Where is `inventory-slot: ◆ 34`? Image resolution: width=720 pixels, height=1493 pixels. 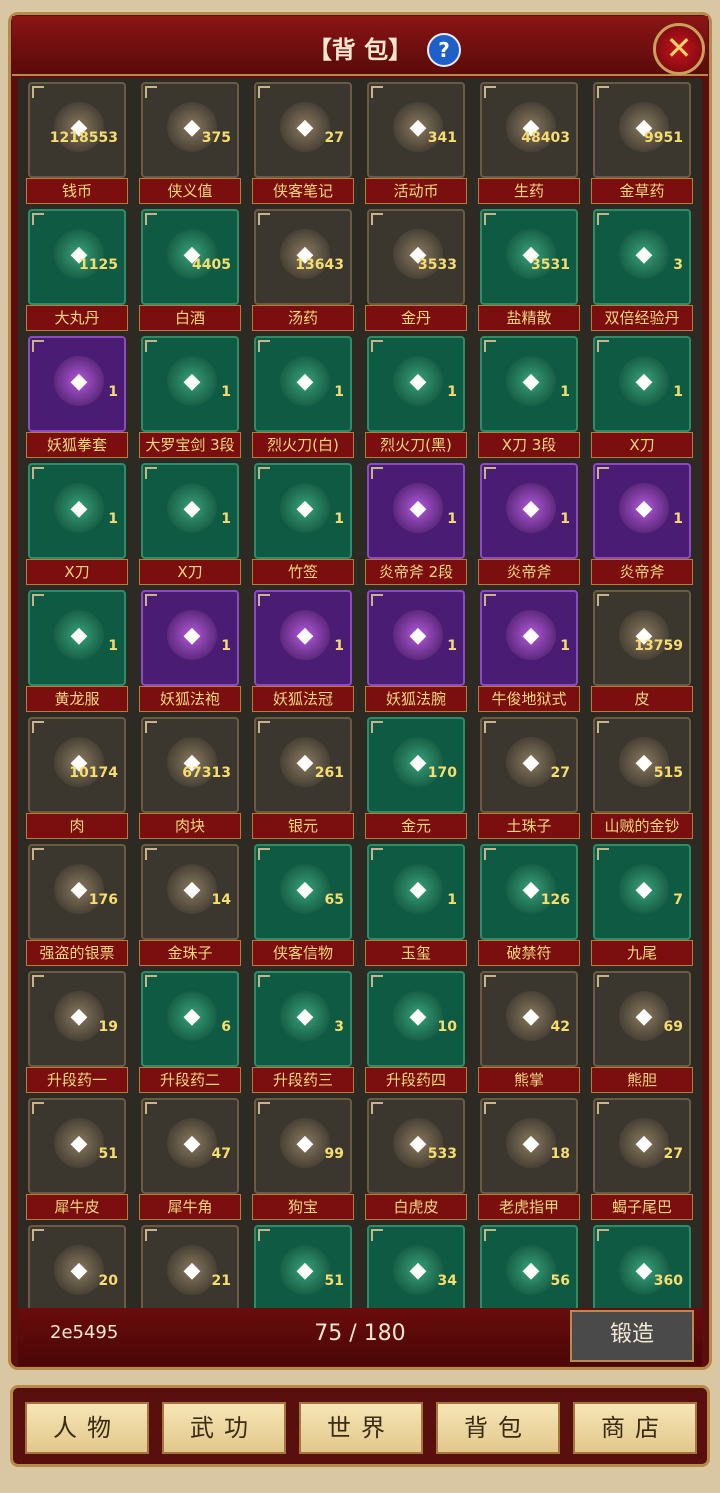
inventory-slot: ◆ 34 is located at coordinates (417, 1265).